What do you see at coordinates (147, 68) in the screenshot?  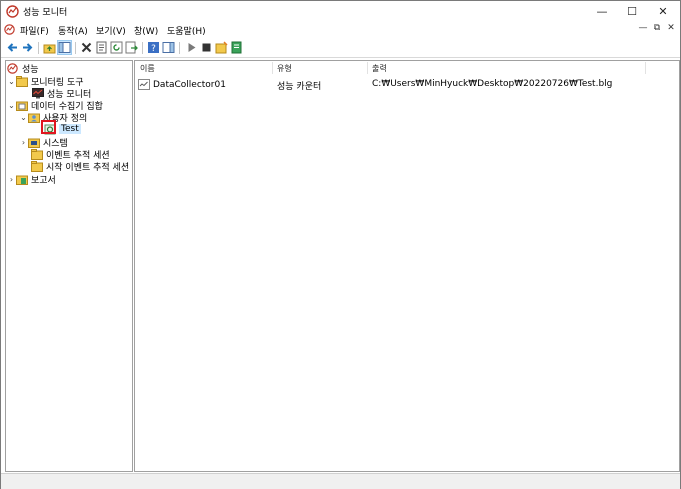 I see `column-header-name: 이름` at bounding box center [147, 68].